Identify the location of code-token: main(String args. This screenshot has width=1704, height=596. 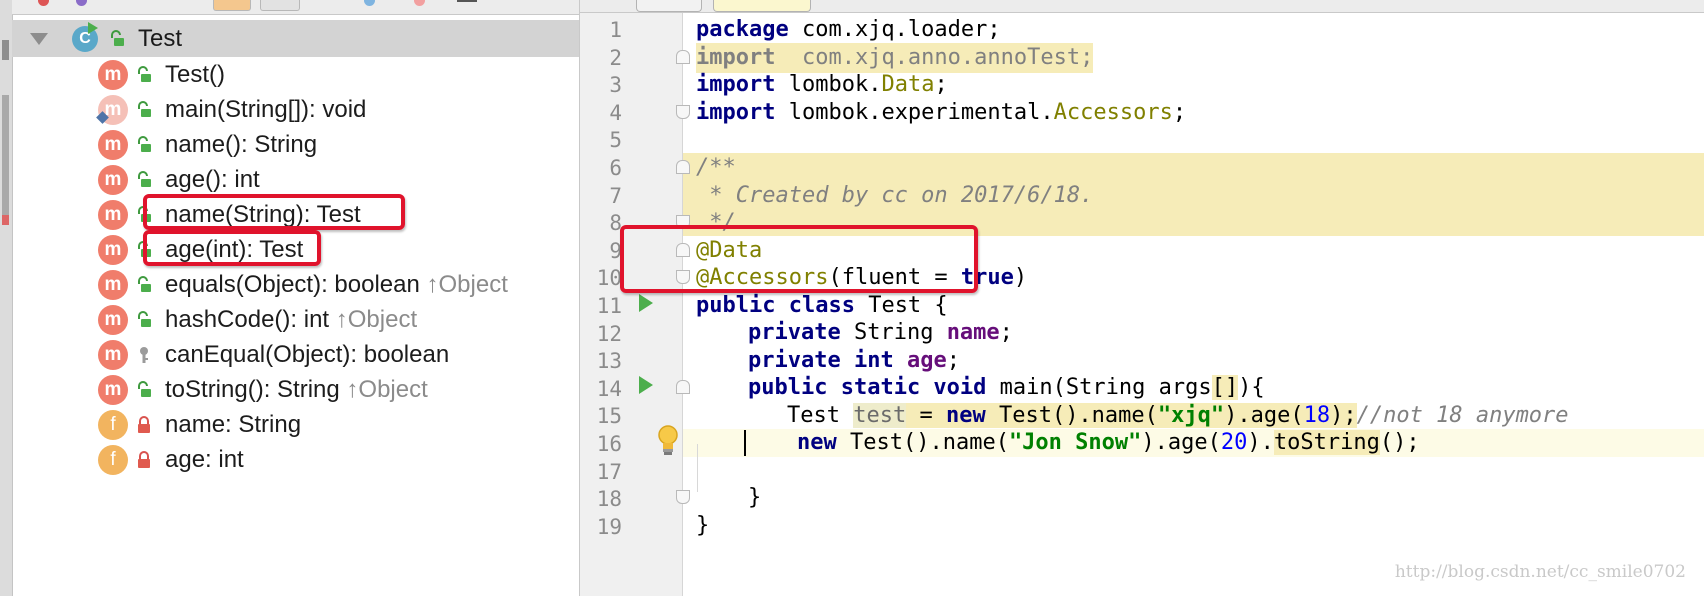
(1099, 387).